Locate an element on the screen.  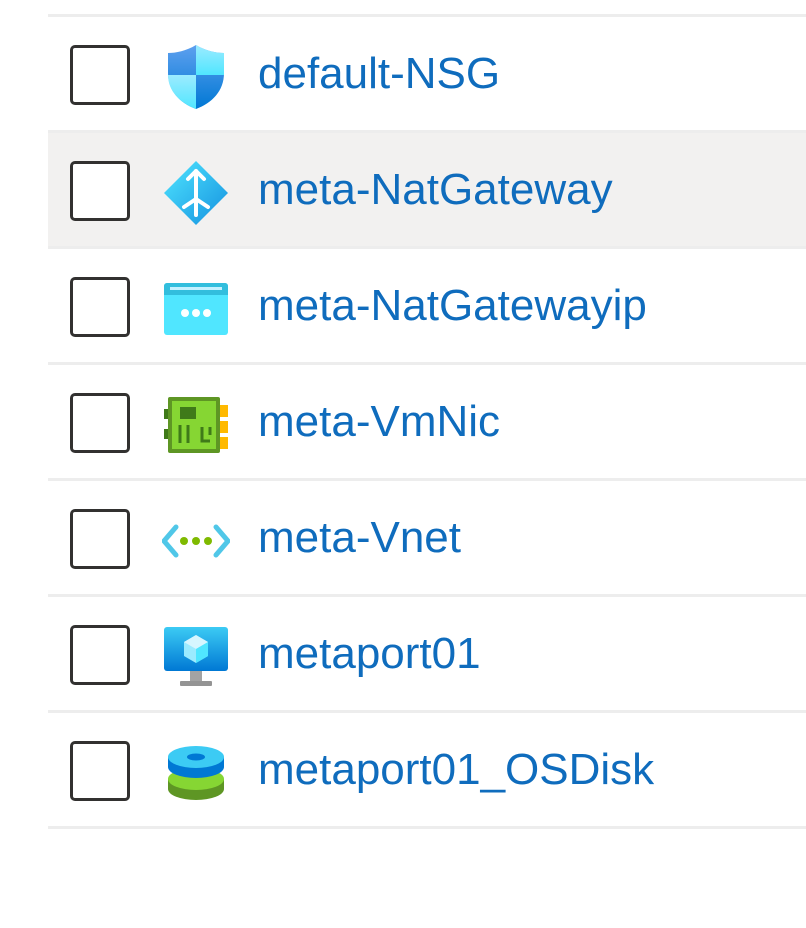
virtual-network-icon is located at coordinates (196, 541).